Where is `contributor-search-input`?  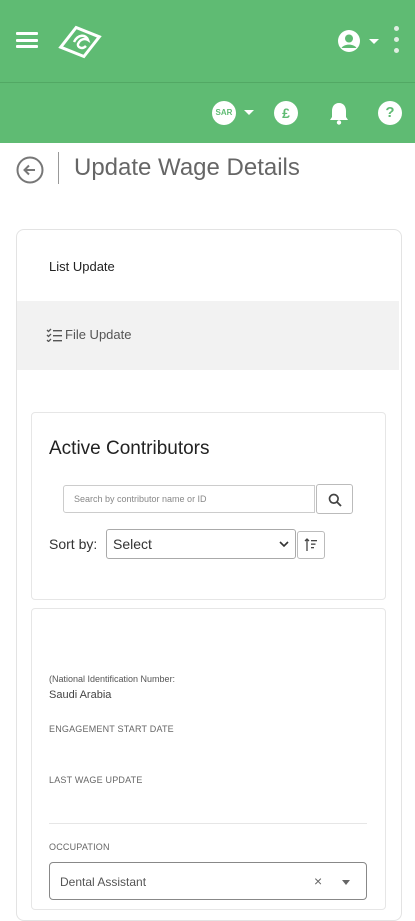 contributor-search-input is located at coordinates (189, 499).